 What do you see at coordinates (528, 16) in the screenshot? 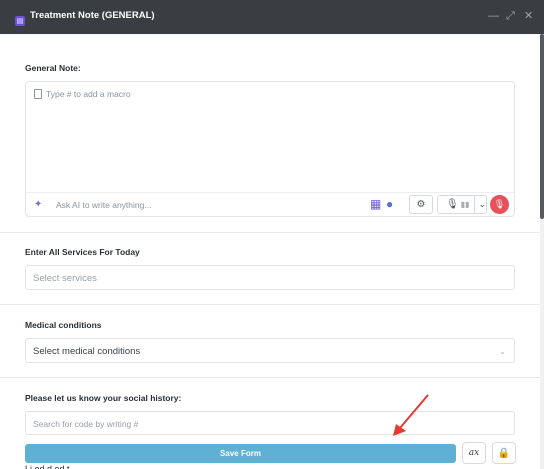
I see `close-icon: ✕` at bounding box center [528, 16].